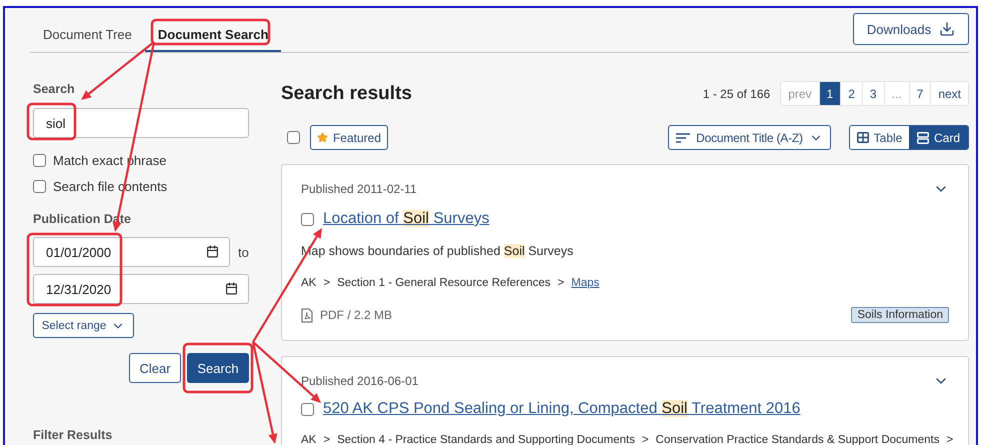 This screenshot has width=981, height=445. I want to click on breadcrumb-link: Maps, so click(585, 283).